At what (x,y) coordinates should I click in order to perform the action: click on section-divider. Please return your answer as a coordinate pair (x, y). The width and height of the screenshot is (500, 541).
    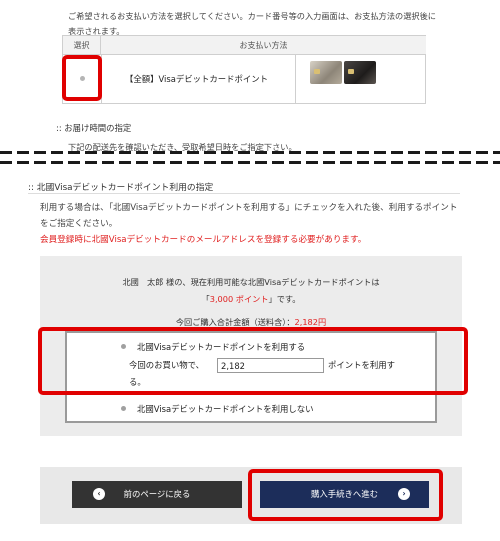
    Looking at the image, I should click on (244, 193).